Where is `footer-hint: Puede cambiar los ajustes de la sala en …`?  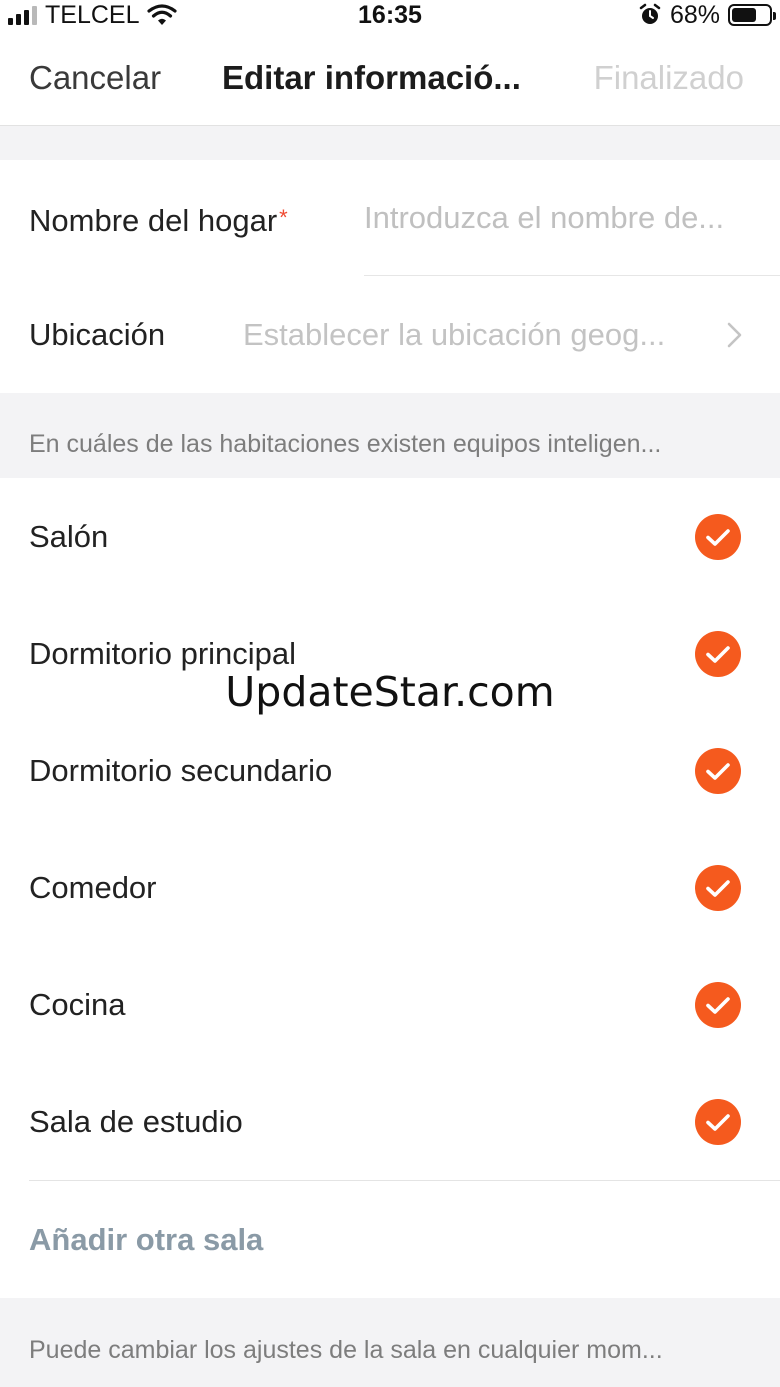 footer-hint: Puede cambiar los ajustes de la sala en … is located at coordinates (346, 1350).